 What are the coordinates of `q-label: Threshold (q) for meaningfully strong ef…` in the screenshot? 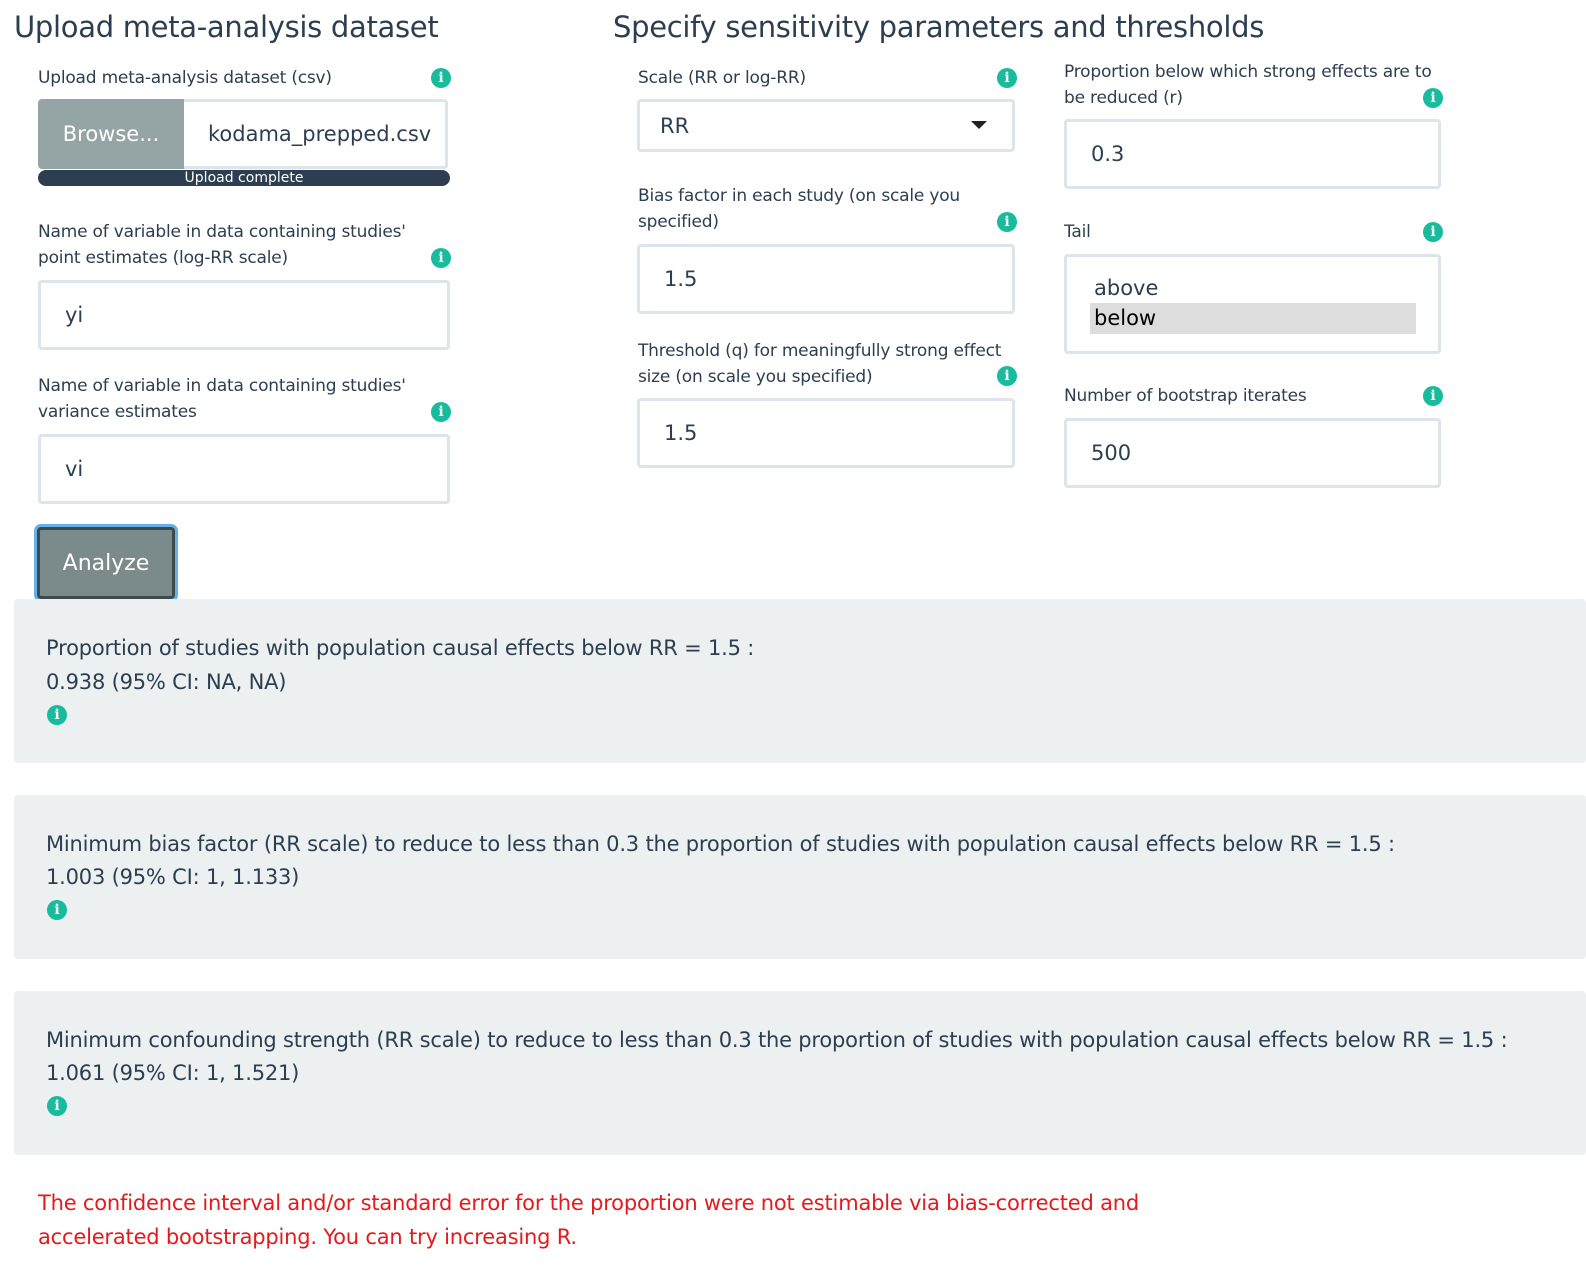 It's located at (820, 364).